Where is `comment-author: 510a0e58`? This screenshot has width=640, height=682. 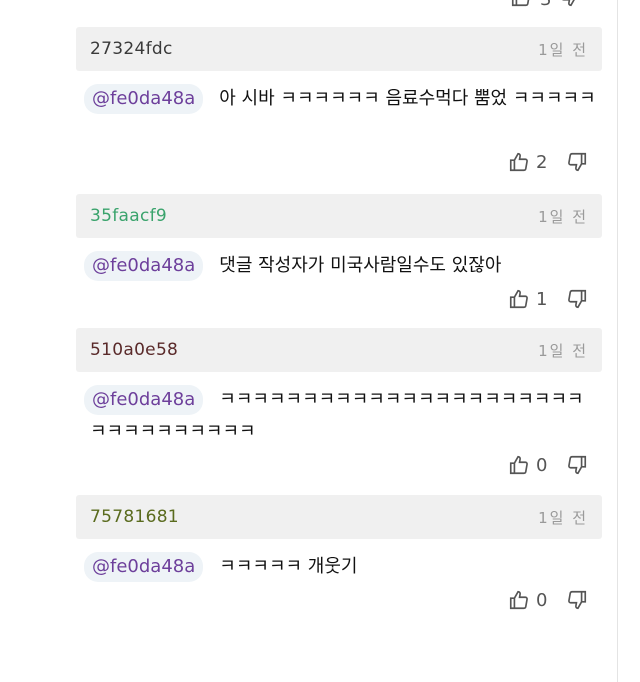 comment-author: 510a0e58 is located at coordinates (134, 350).